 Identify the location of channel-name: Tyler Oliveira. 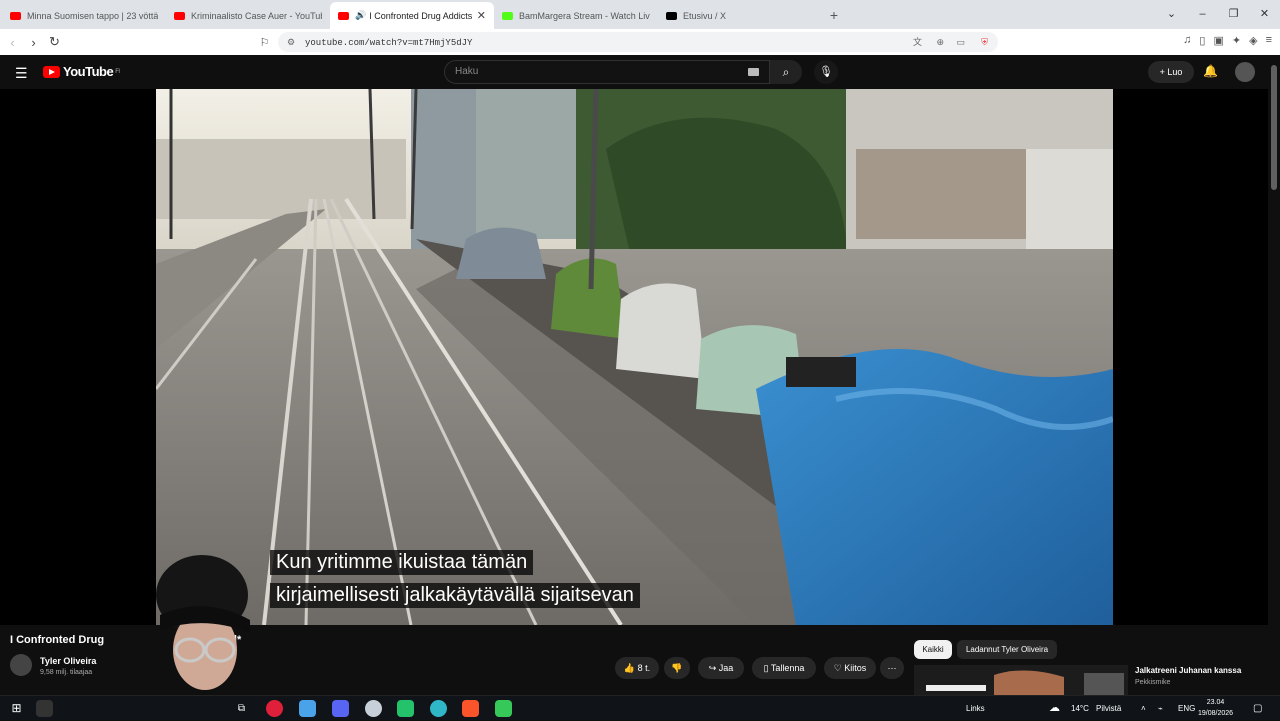
(68, 661).